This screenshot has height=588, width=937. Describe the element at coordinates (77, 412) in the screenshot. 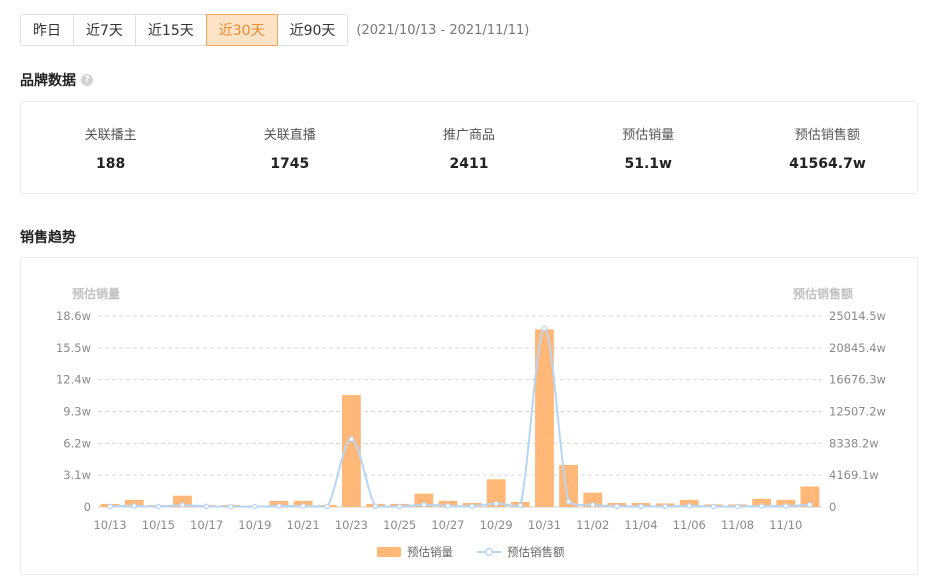

I see `y-left-tick-label: 9.3w` at that location.